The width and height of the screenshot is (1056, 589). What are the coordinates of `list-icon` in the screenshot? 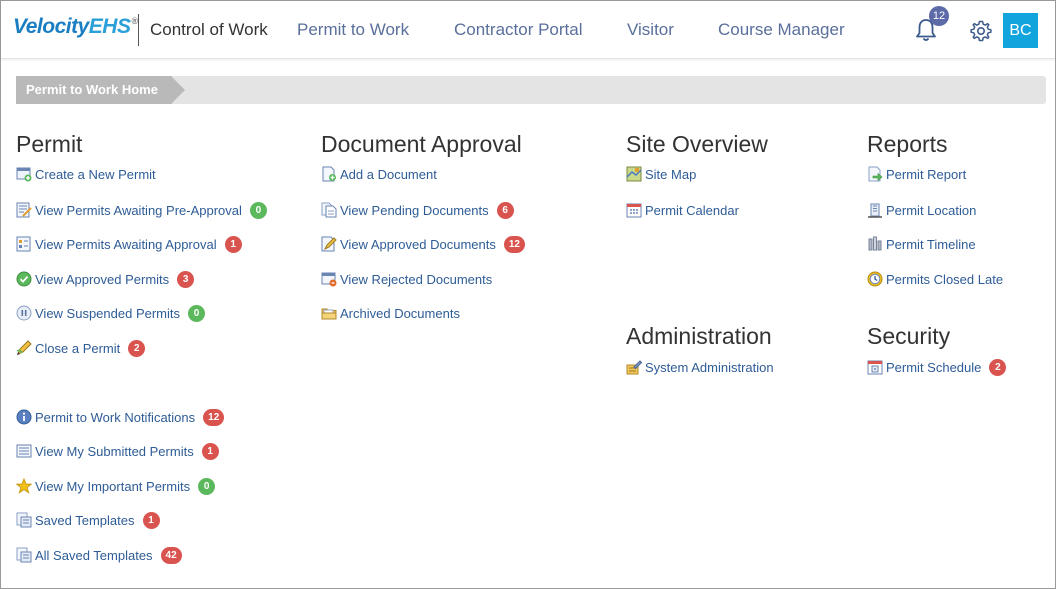 It's located at (24, 451).